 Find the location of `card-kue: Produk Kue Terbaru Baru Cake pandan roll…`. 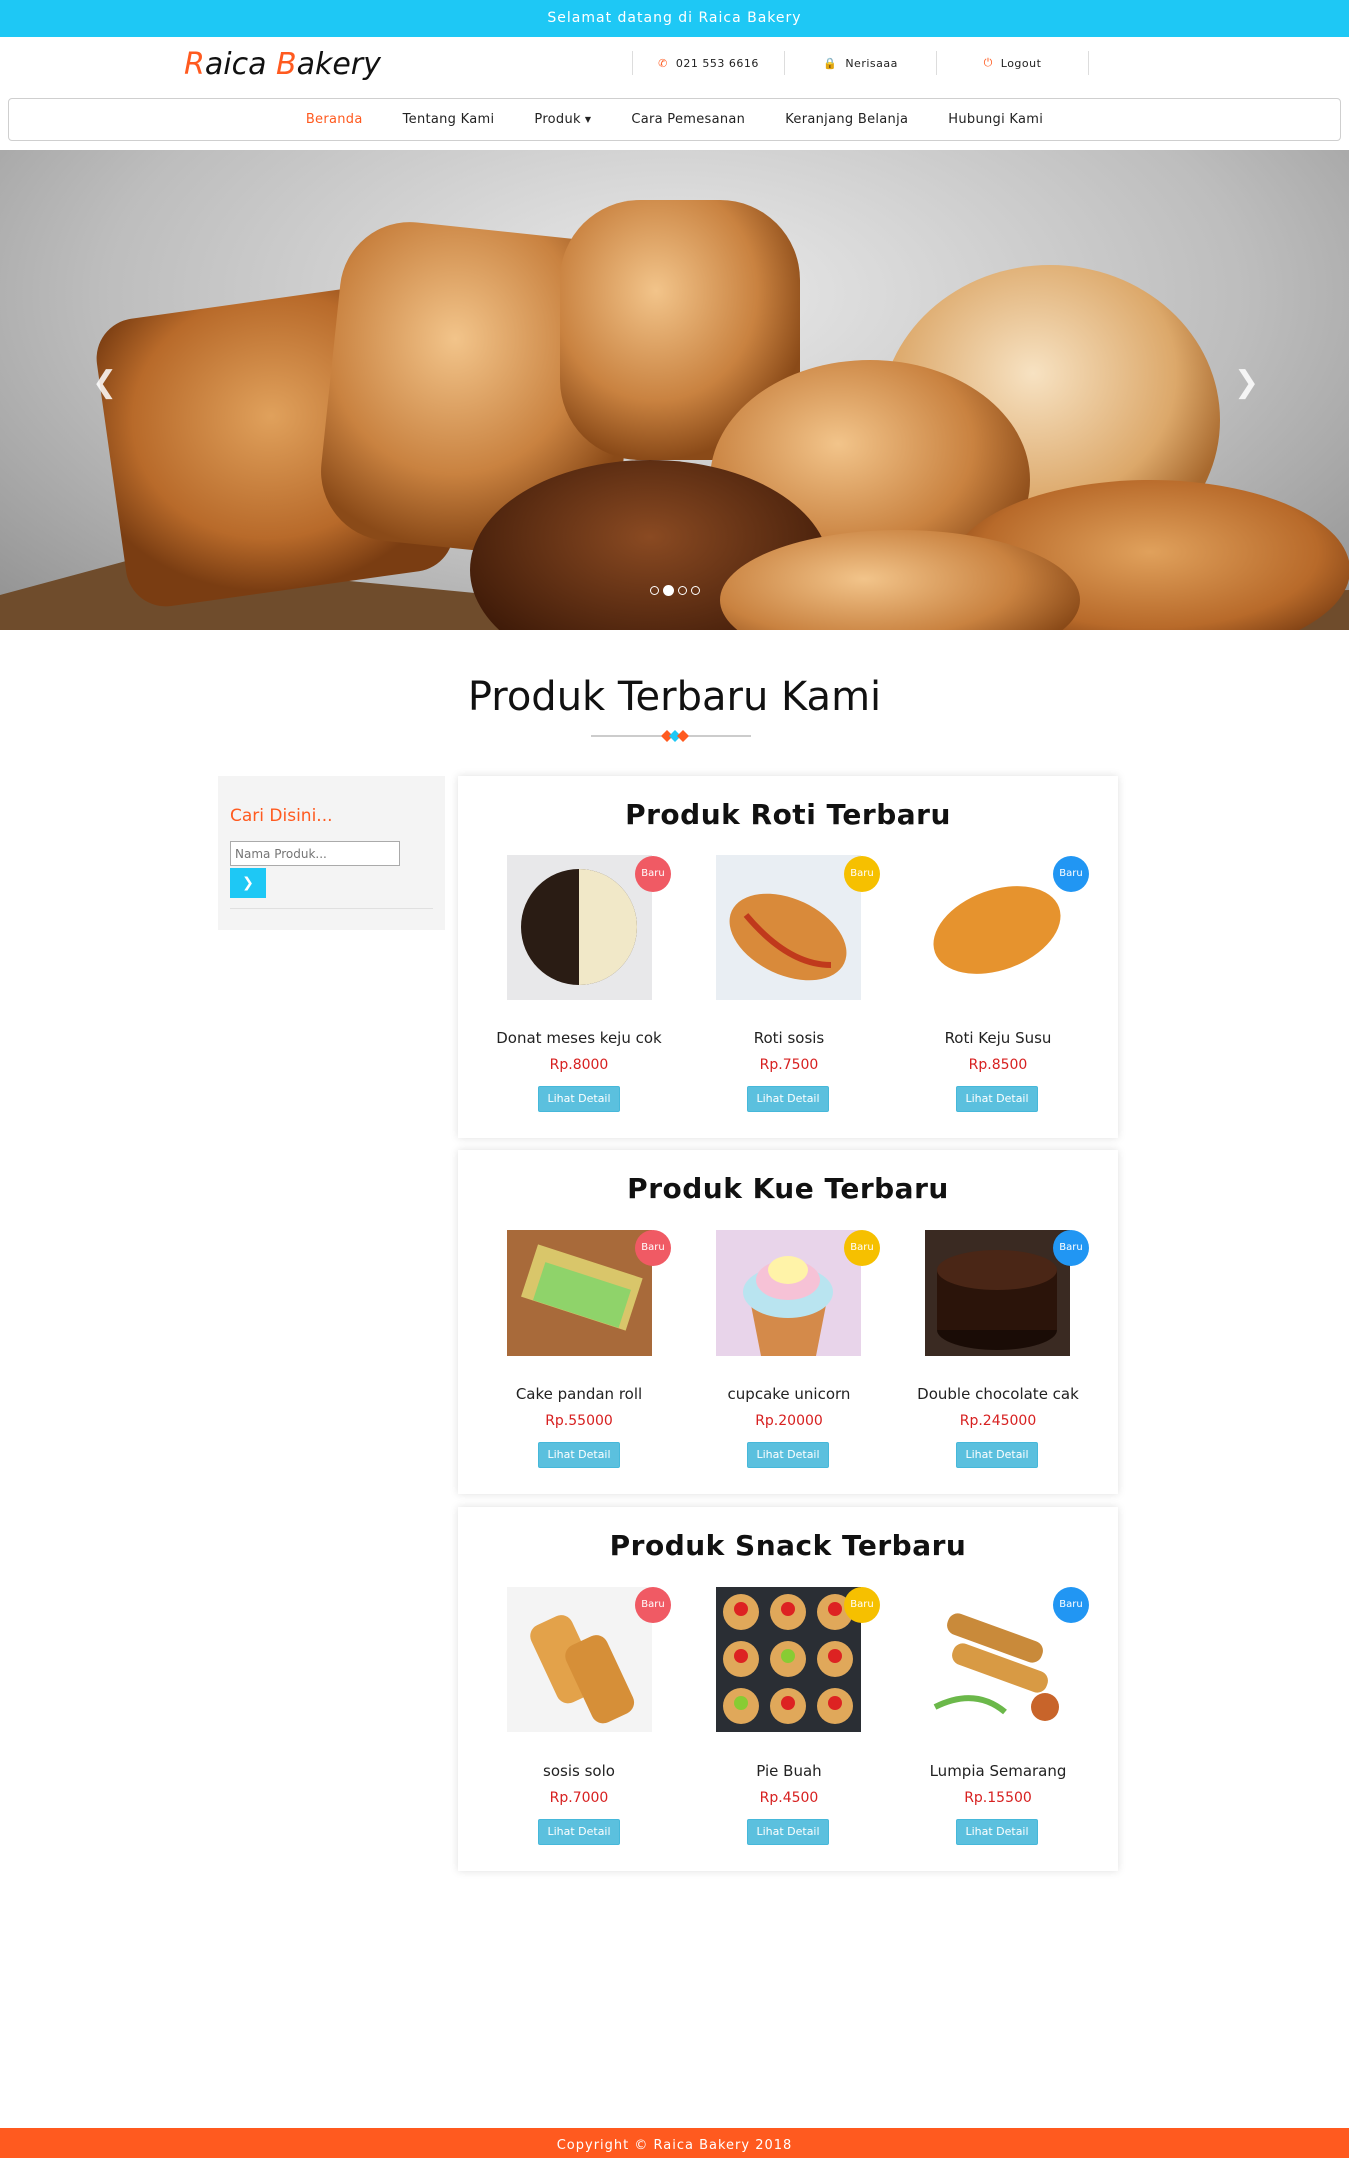

card-kue: Produk Kue Terbaru Baru Cake pandan roll… is located at coordinates (788, 1322).